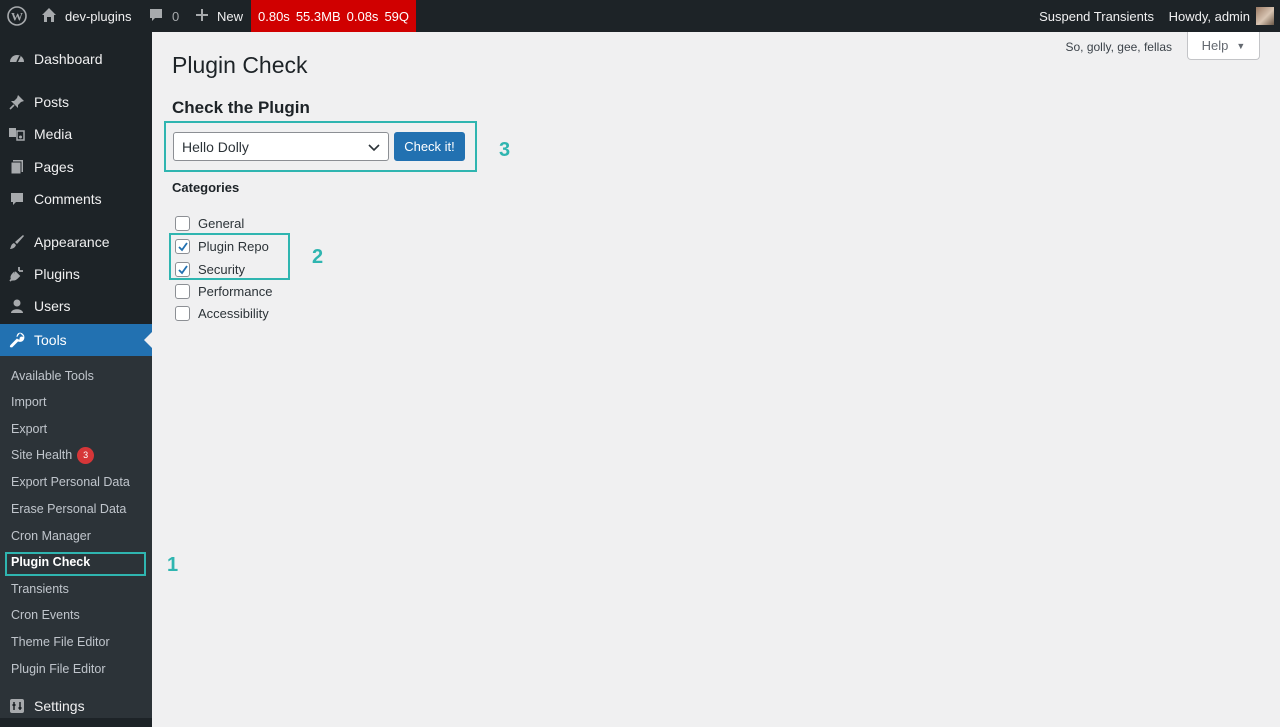 The image size is (1280, 727). I want to click on sidebar-item-label: Appearance, so click(72, 242).